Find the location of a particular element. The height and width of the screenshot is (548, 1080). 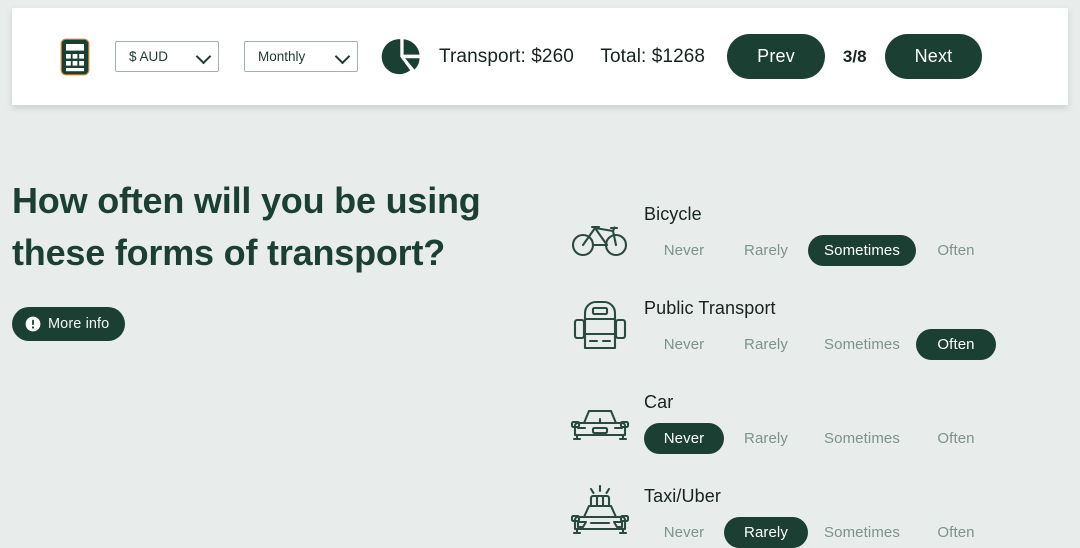

transport-row: Bicycle Never Rarely Sometimes Often is located at coordinates (818, 219).